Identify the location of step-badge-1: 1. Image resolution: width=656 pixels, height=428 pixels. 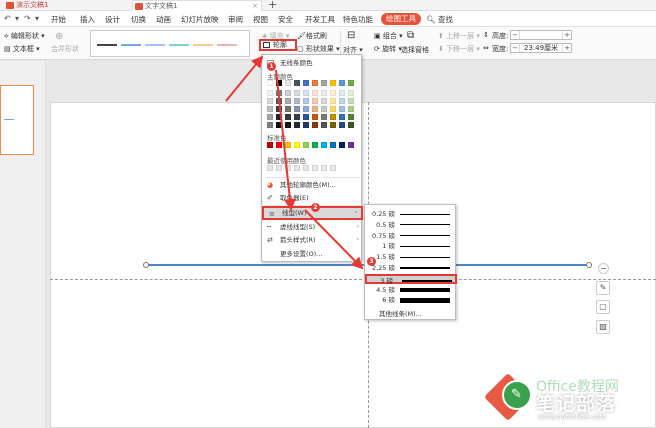
(271, 66).